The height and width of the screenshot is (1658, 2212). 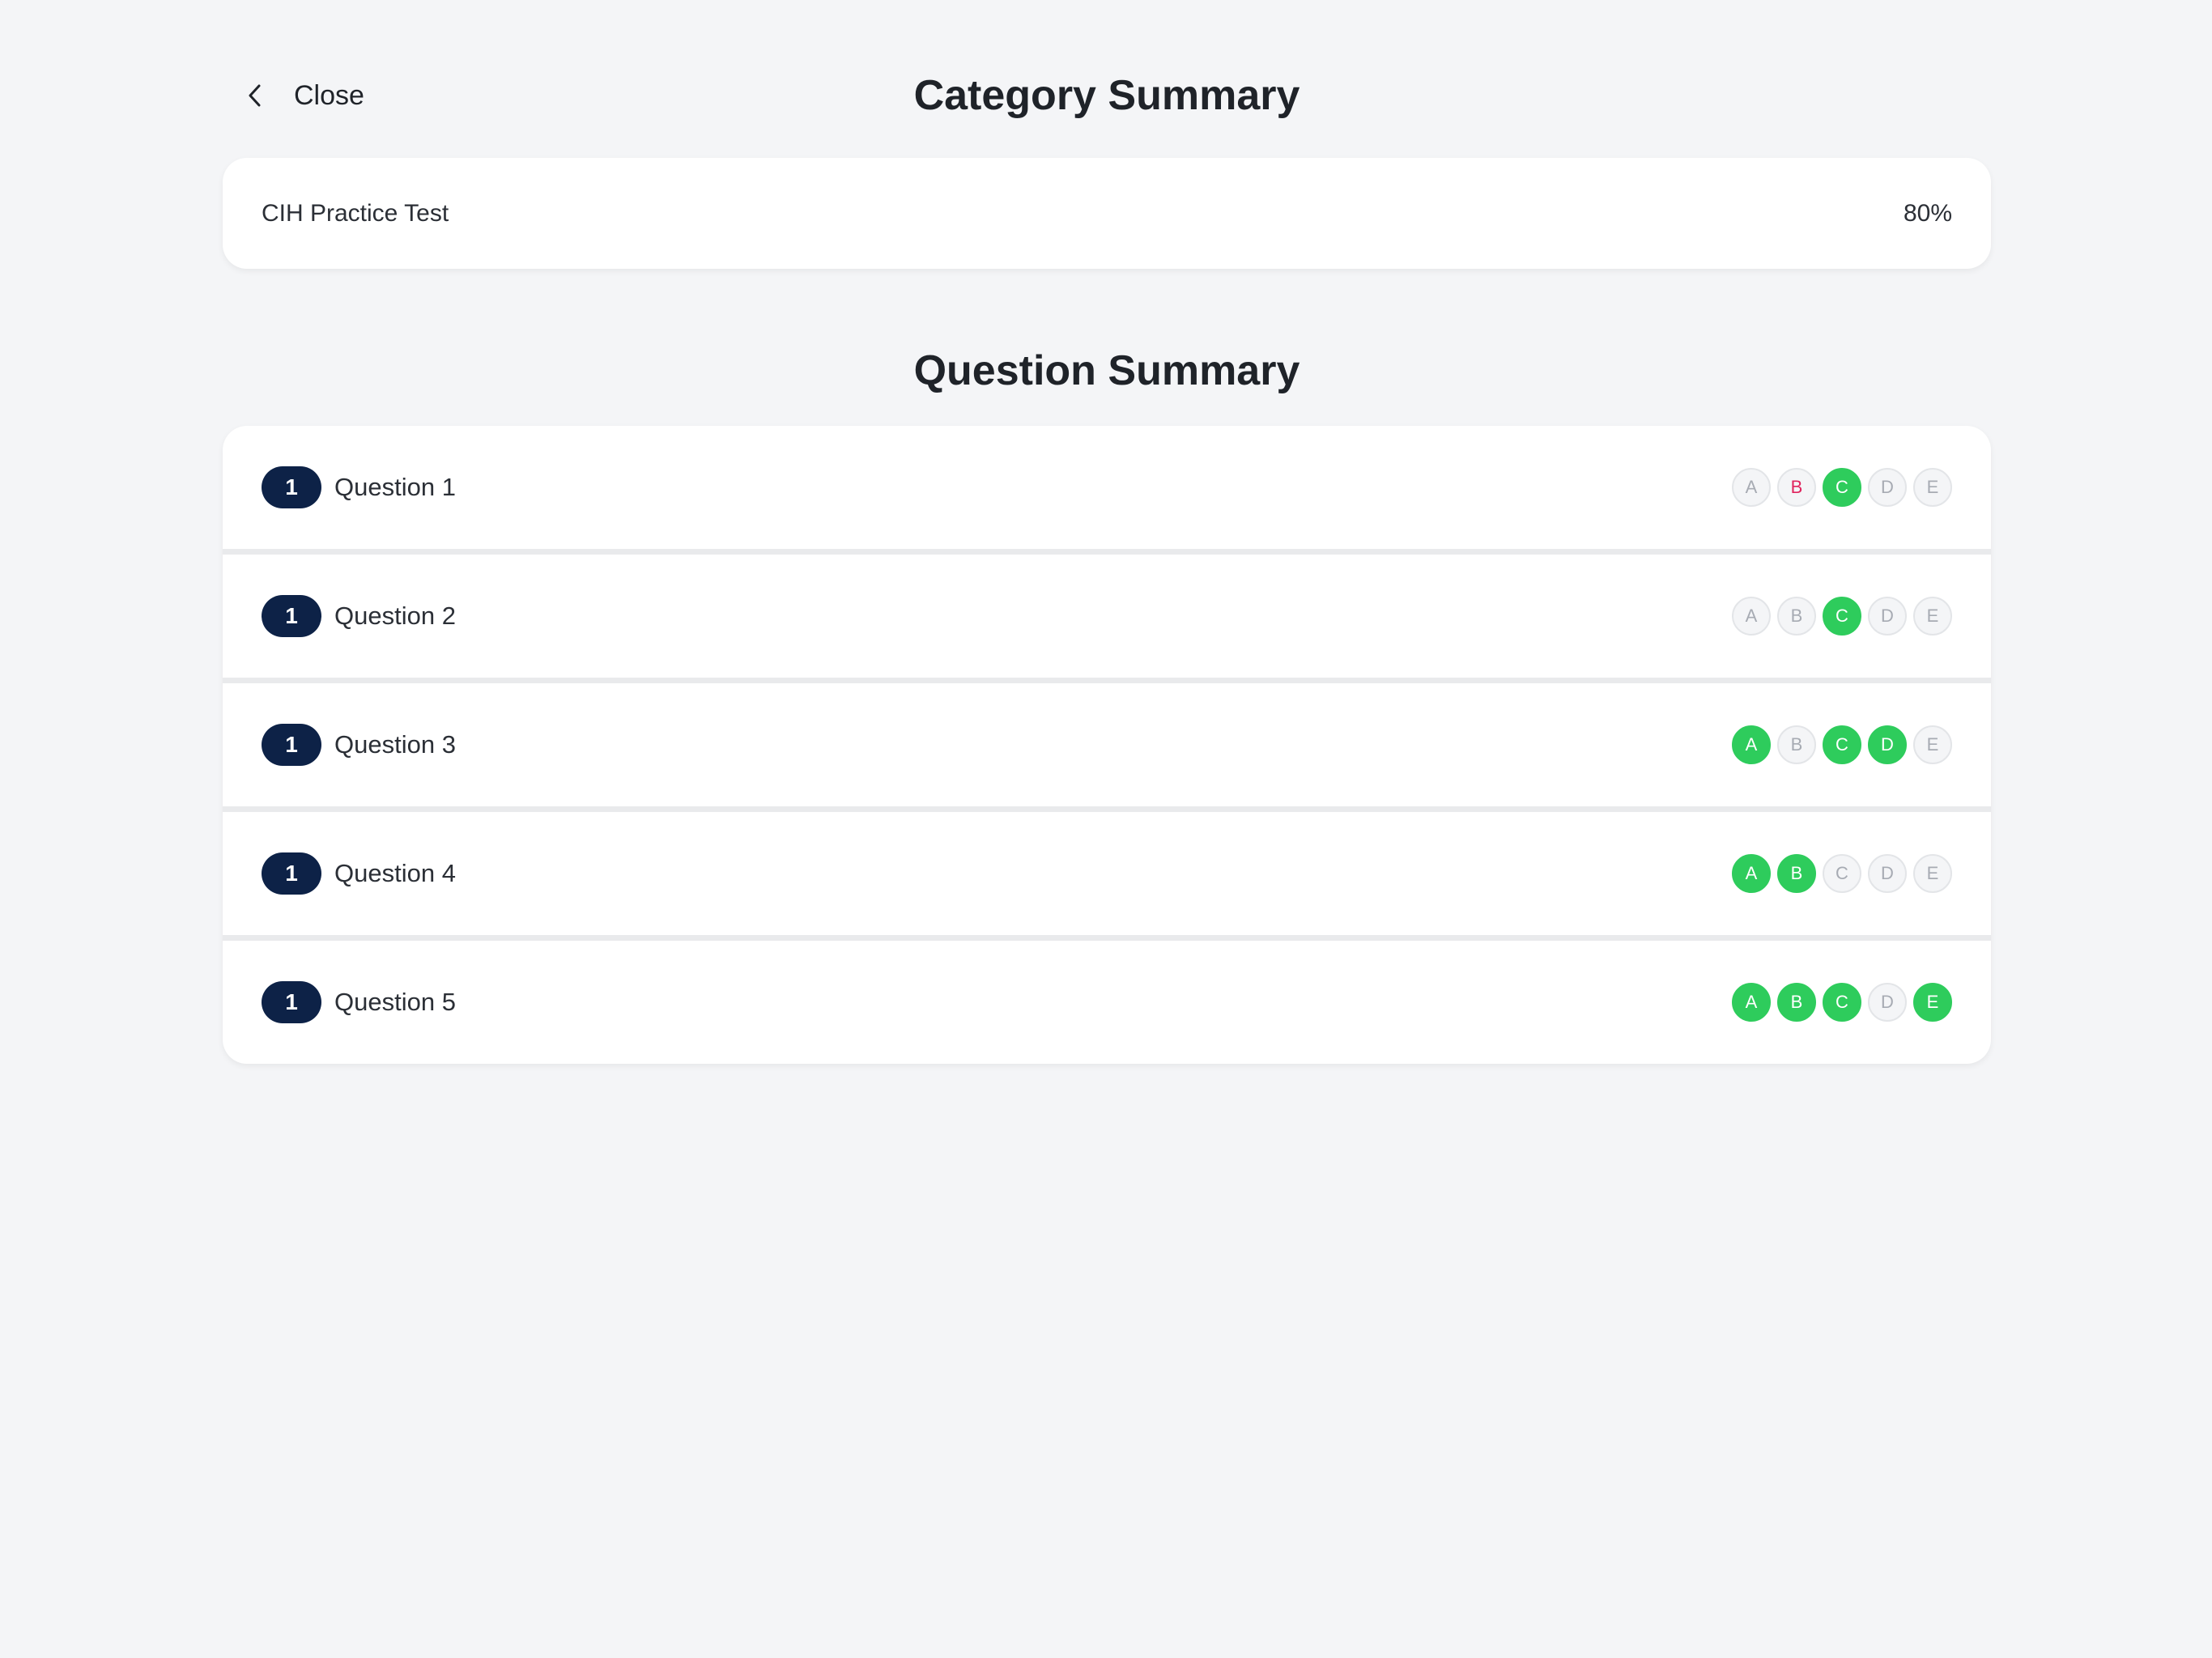 I want to click on question-label: Question 2, so click(x=395, y=616).